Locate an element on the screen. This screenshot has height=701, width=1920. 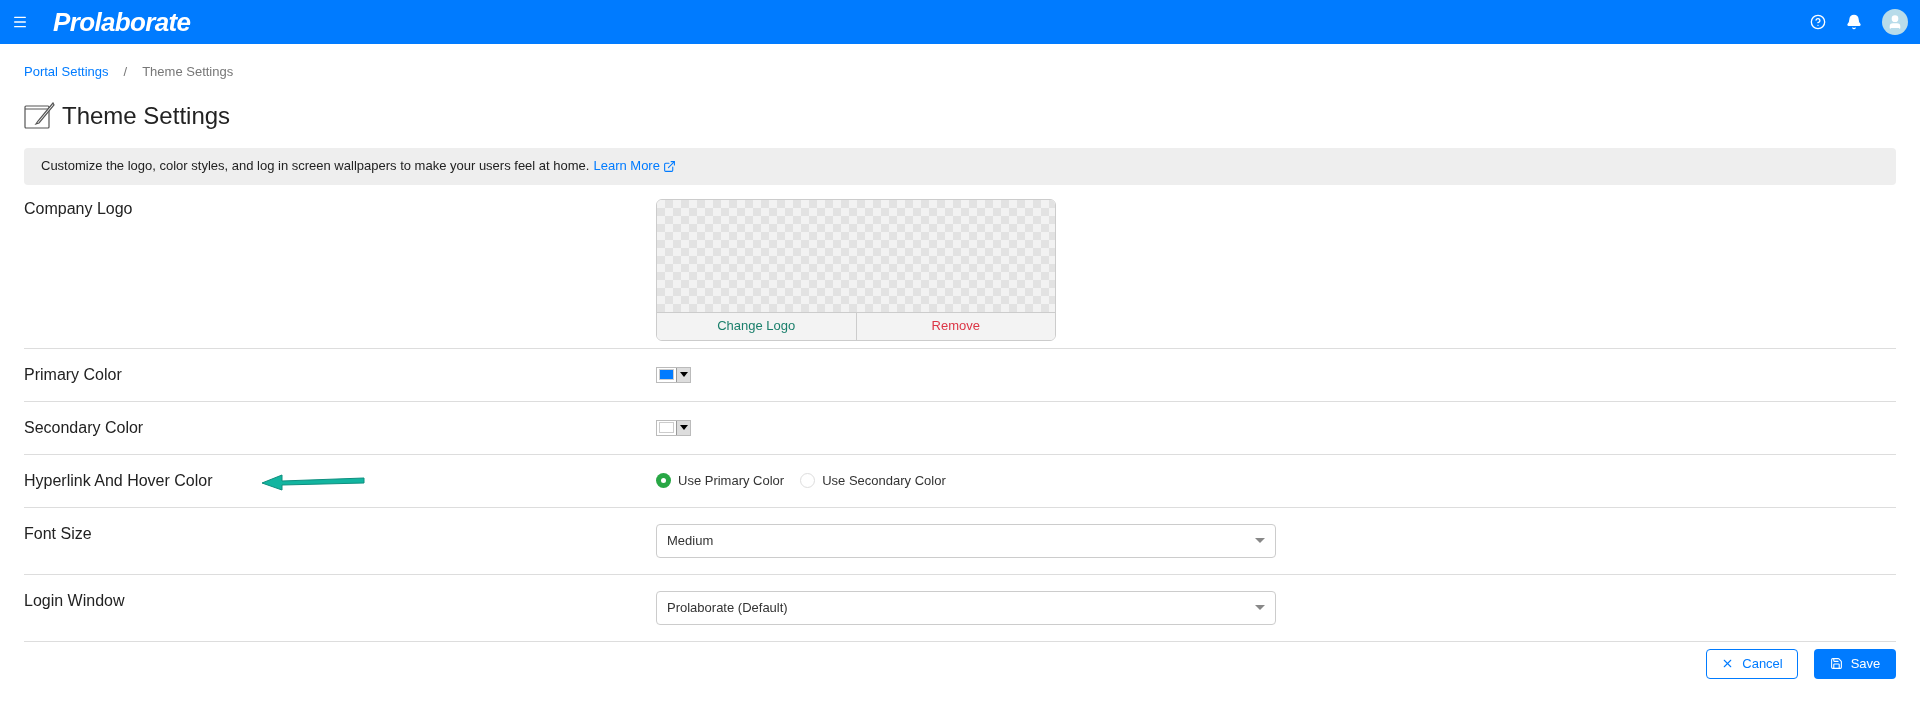
radio-option: Use Secondary Color is located at coordinates (873, 480).